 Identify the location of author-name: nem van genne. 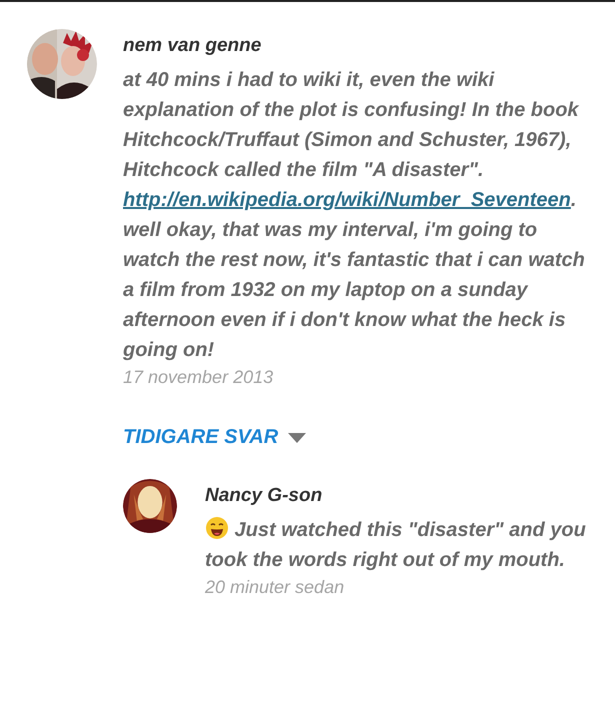
(192, 46).